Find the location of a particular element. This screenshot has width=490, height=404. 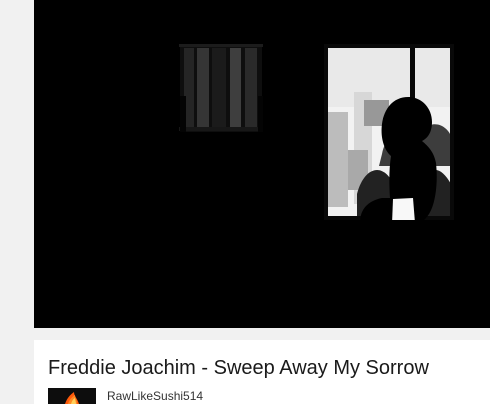

channel-name: RawLikeSushi514 is located at coordinates (155, 396).